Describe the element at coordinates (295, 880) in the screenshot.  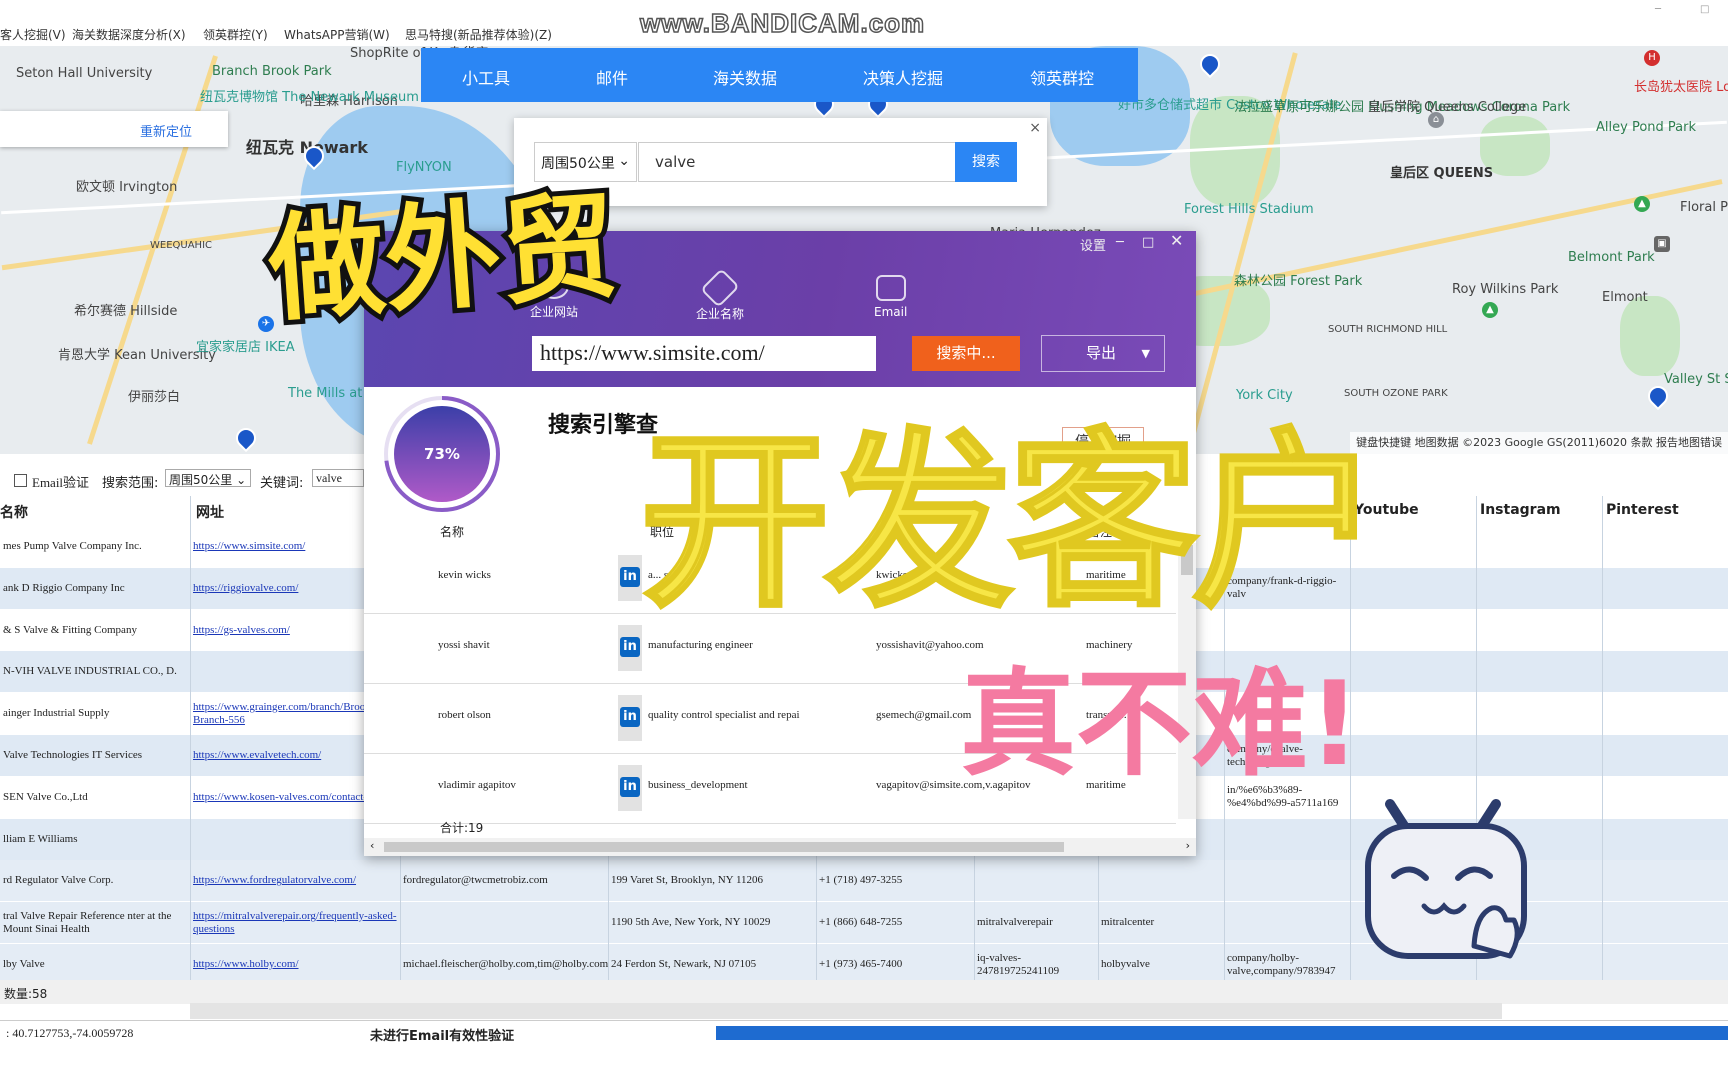
I see `cell-url: https://www.fordregulatorvalve.com/` at that location.